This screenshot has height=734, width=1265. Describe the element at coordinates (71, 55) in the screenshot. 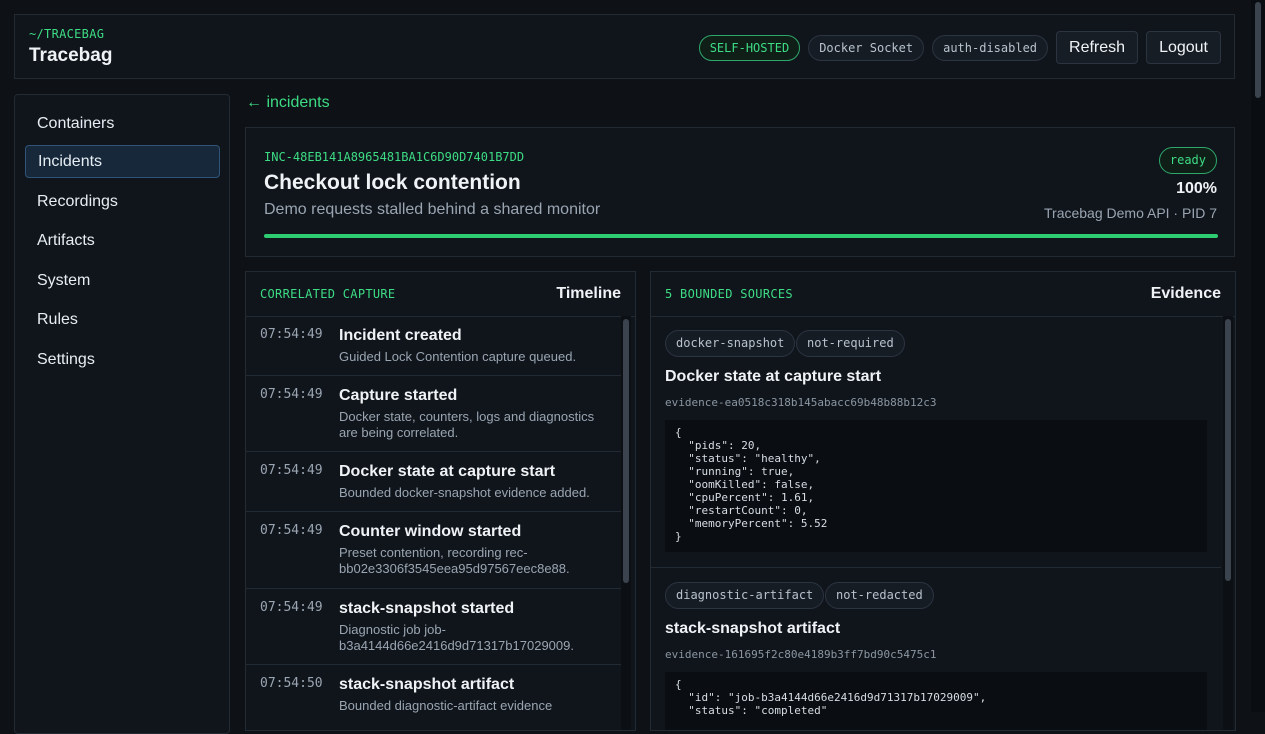

I see `app-title: Tracebag` at that location.